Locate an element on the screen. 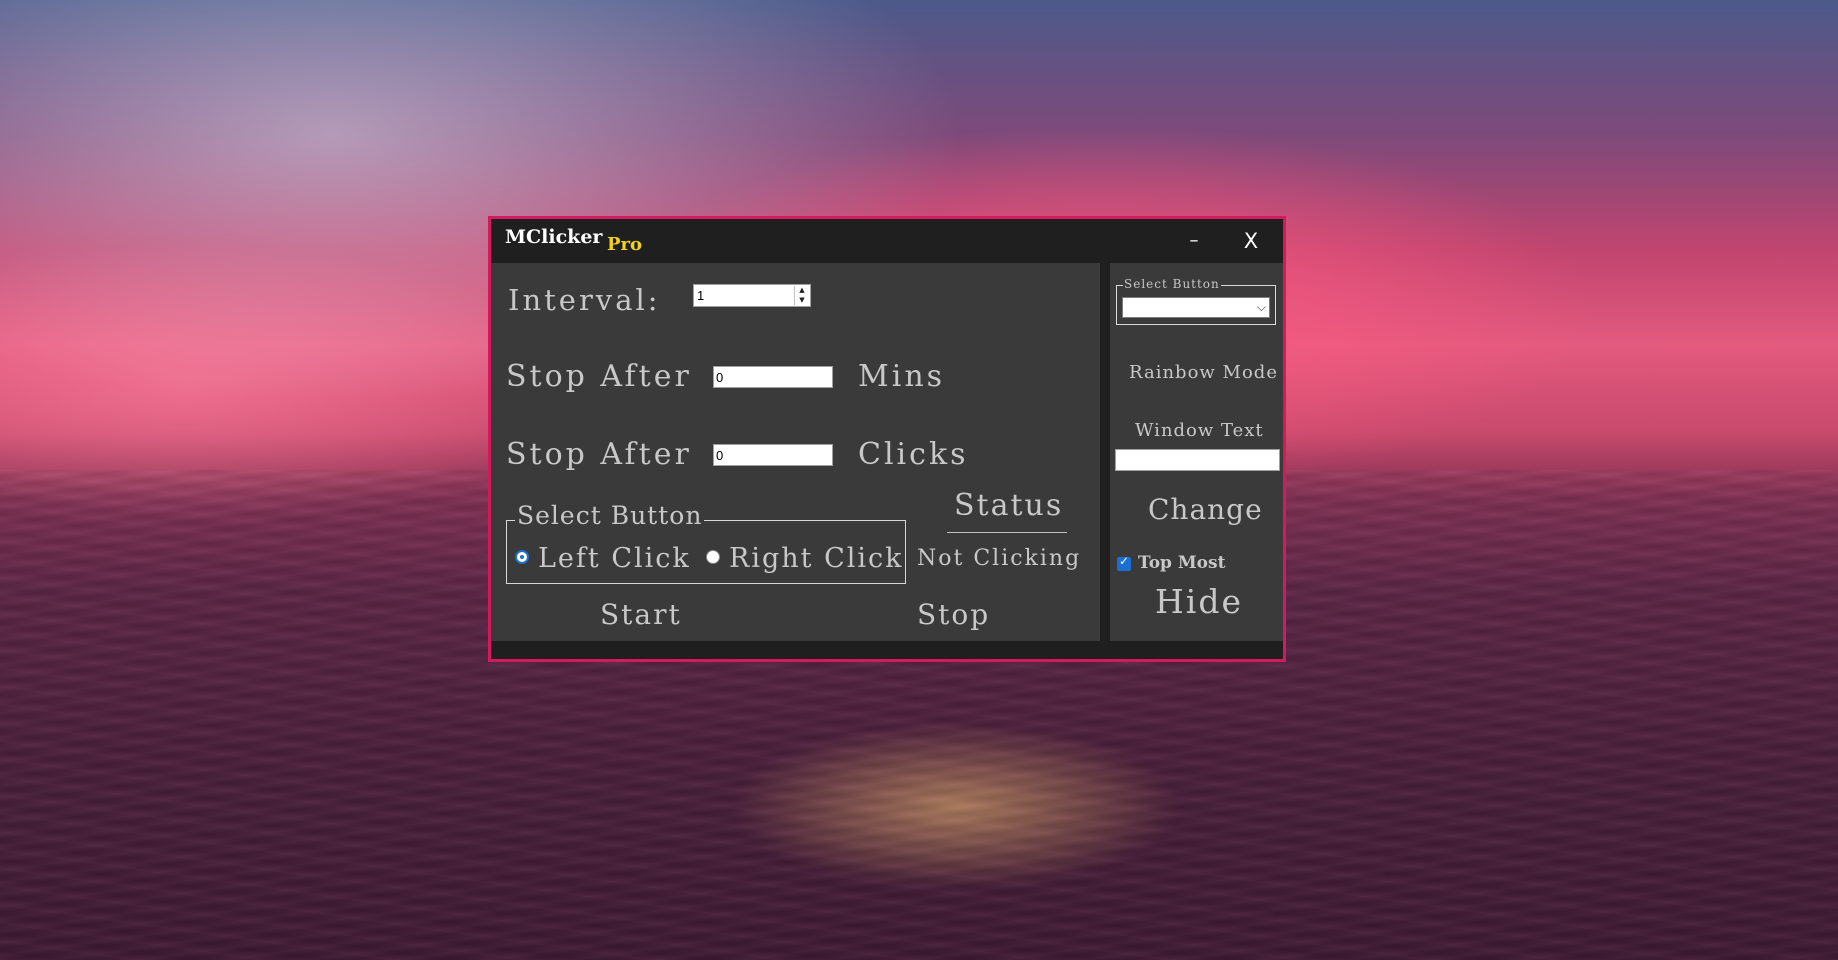  check-icon: ✓ is located at coordinates (1124, 561).